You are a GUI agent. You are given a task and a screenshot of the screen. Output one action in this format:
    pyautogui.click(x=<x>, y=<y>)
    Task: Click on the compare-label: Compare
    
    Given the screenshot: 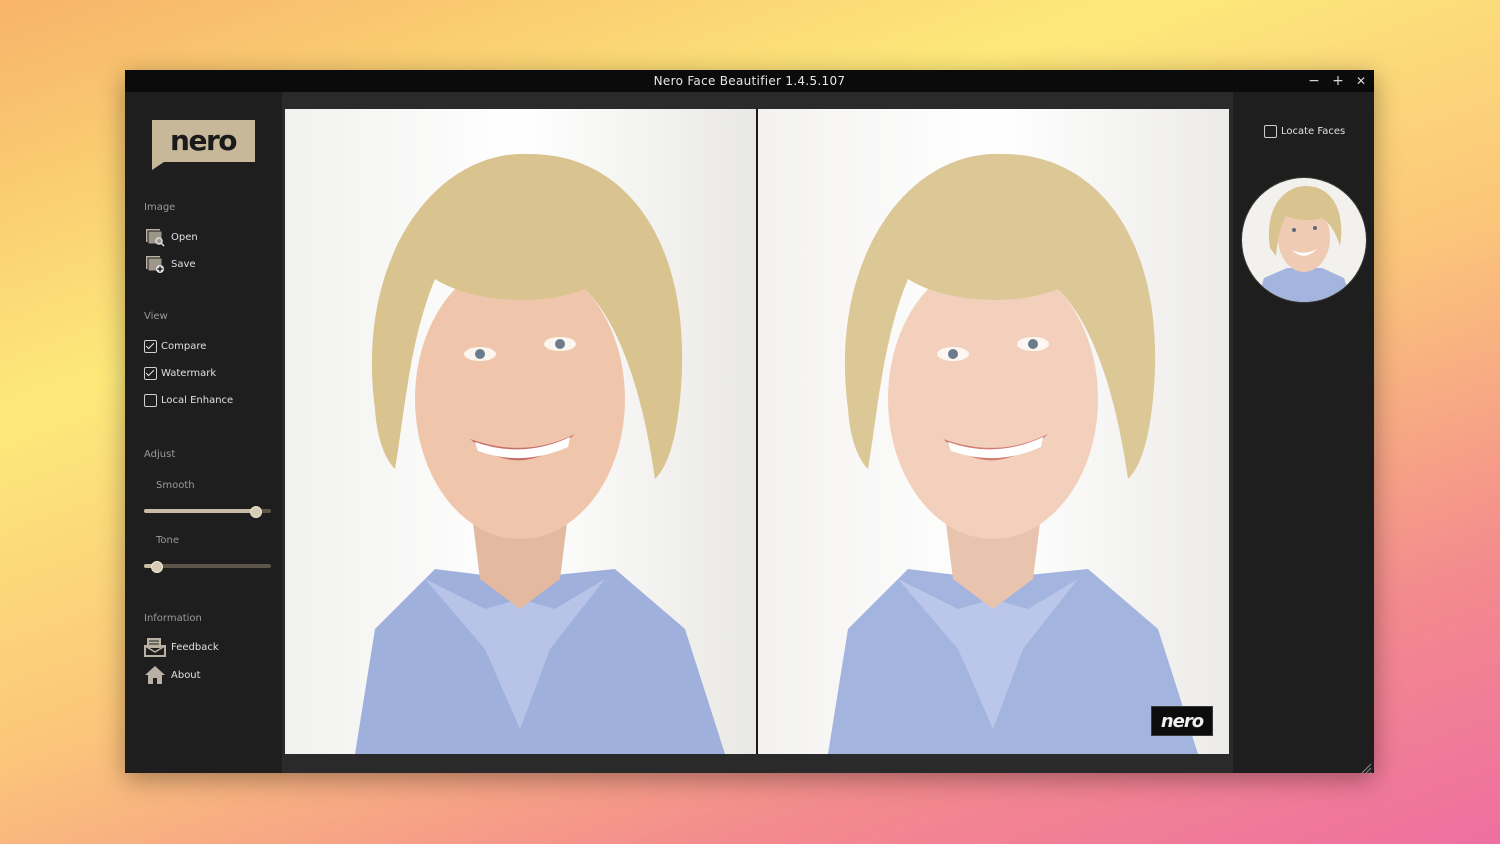 What is the action you would take?
    pyautogui.click(x=184, y=346)
    